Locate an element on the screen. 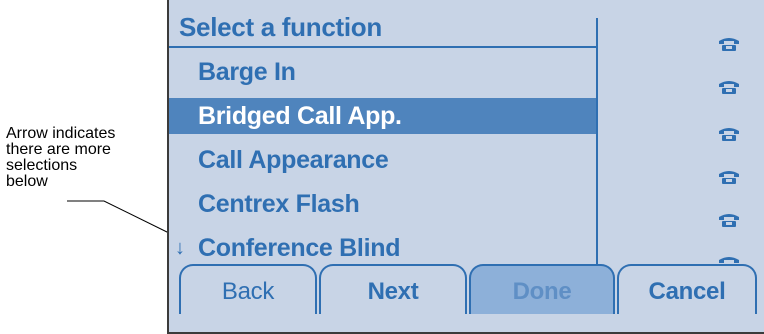  line-icons-column is located at coordinates (729, 153).